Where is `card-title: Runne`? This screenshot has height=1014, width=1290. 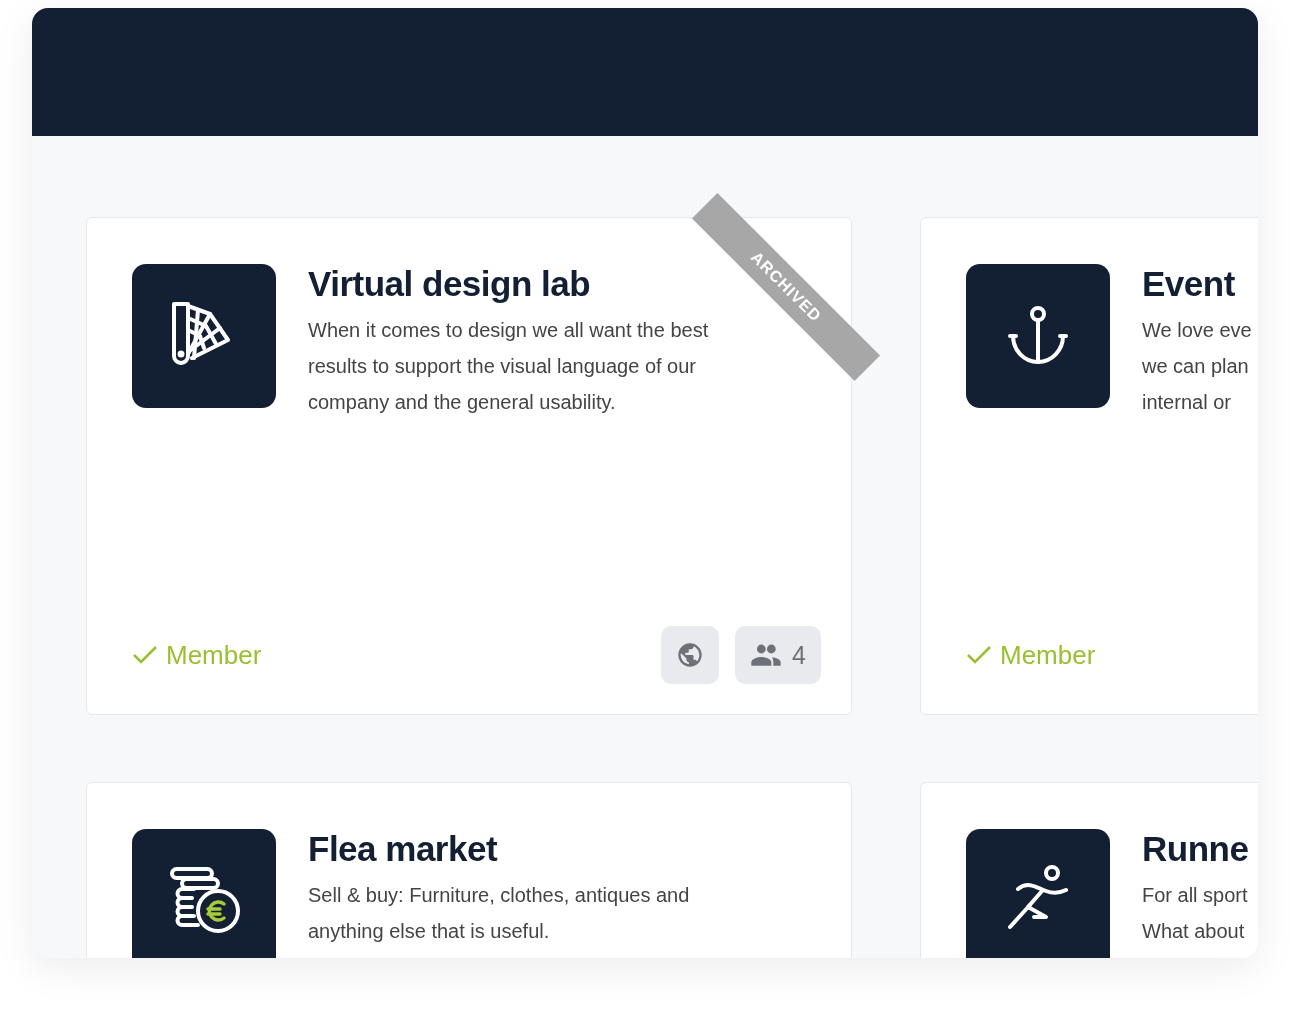 card-title: Runne is located at coordinates (1195, 849).